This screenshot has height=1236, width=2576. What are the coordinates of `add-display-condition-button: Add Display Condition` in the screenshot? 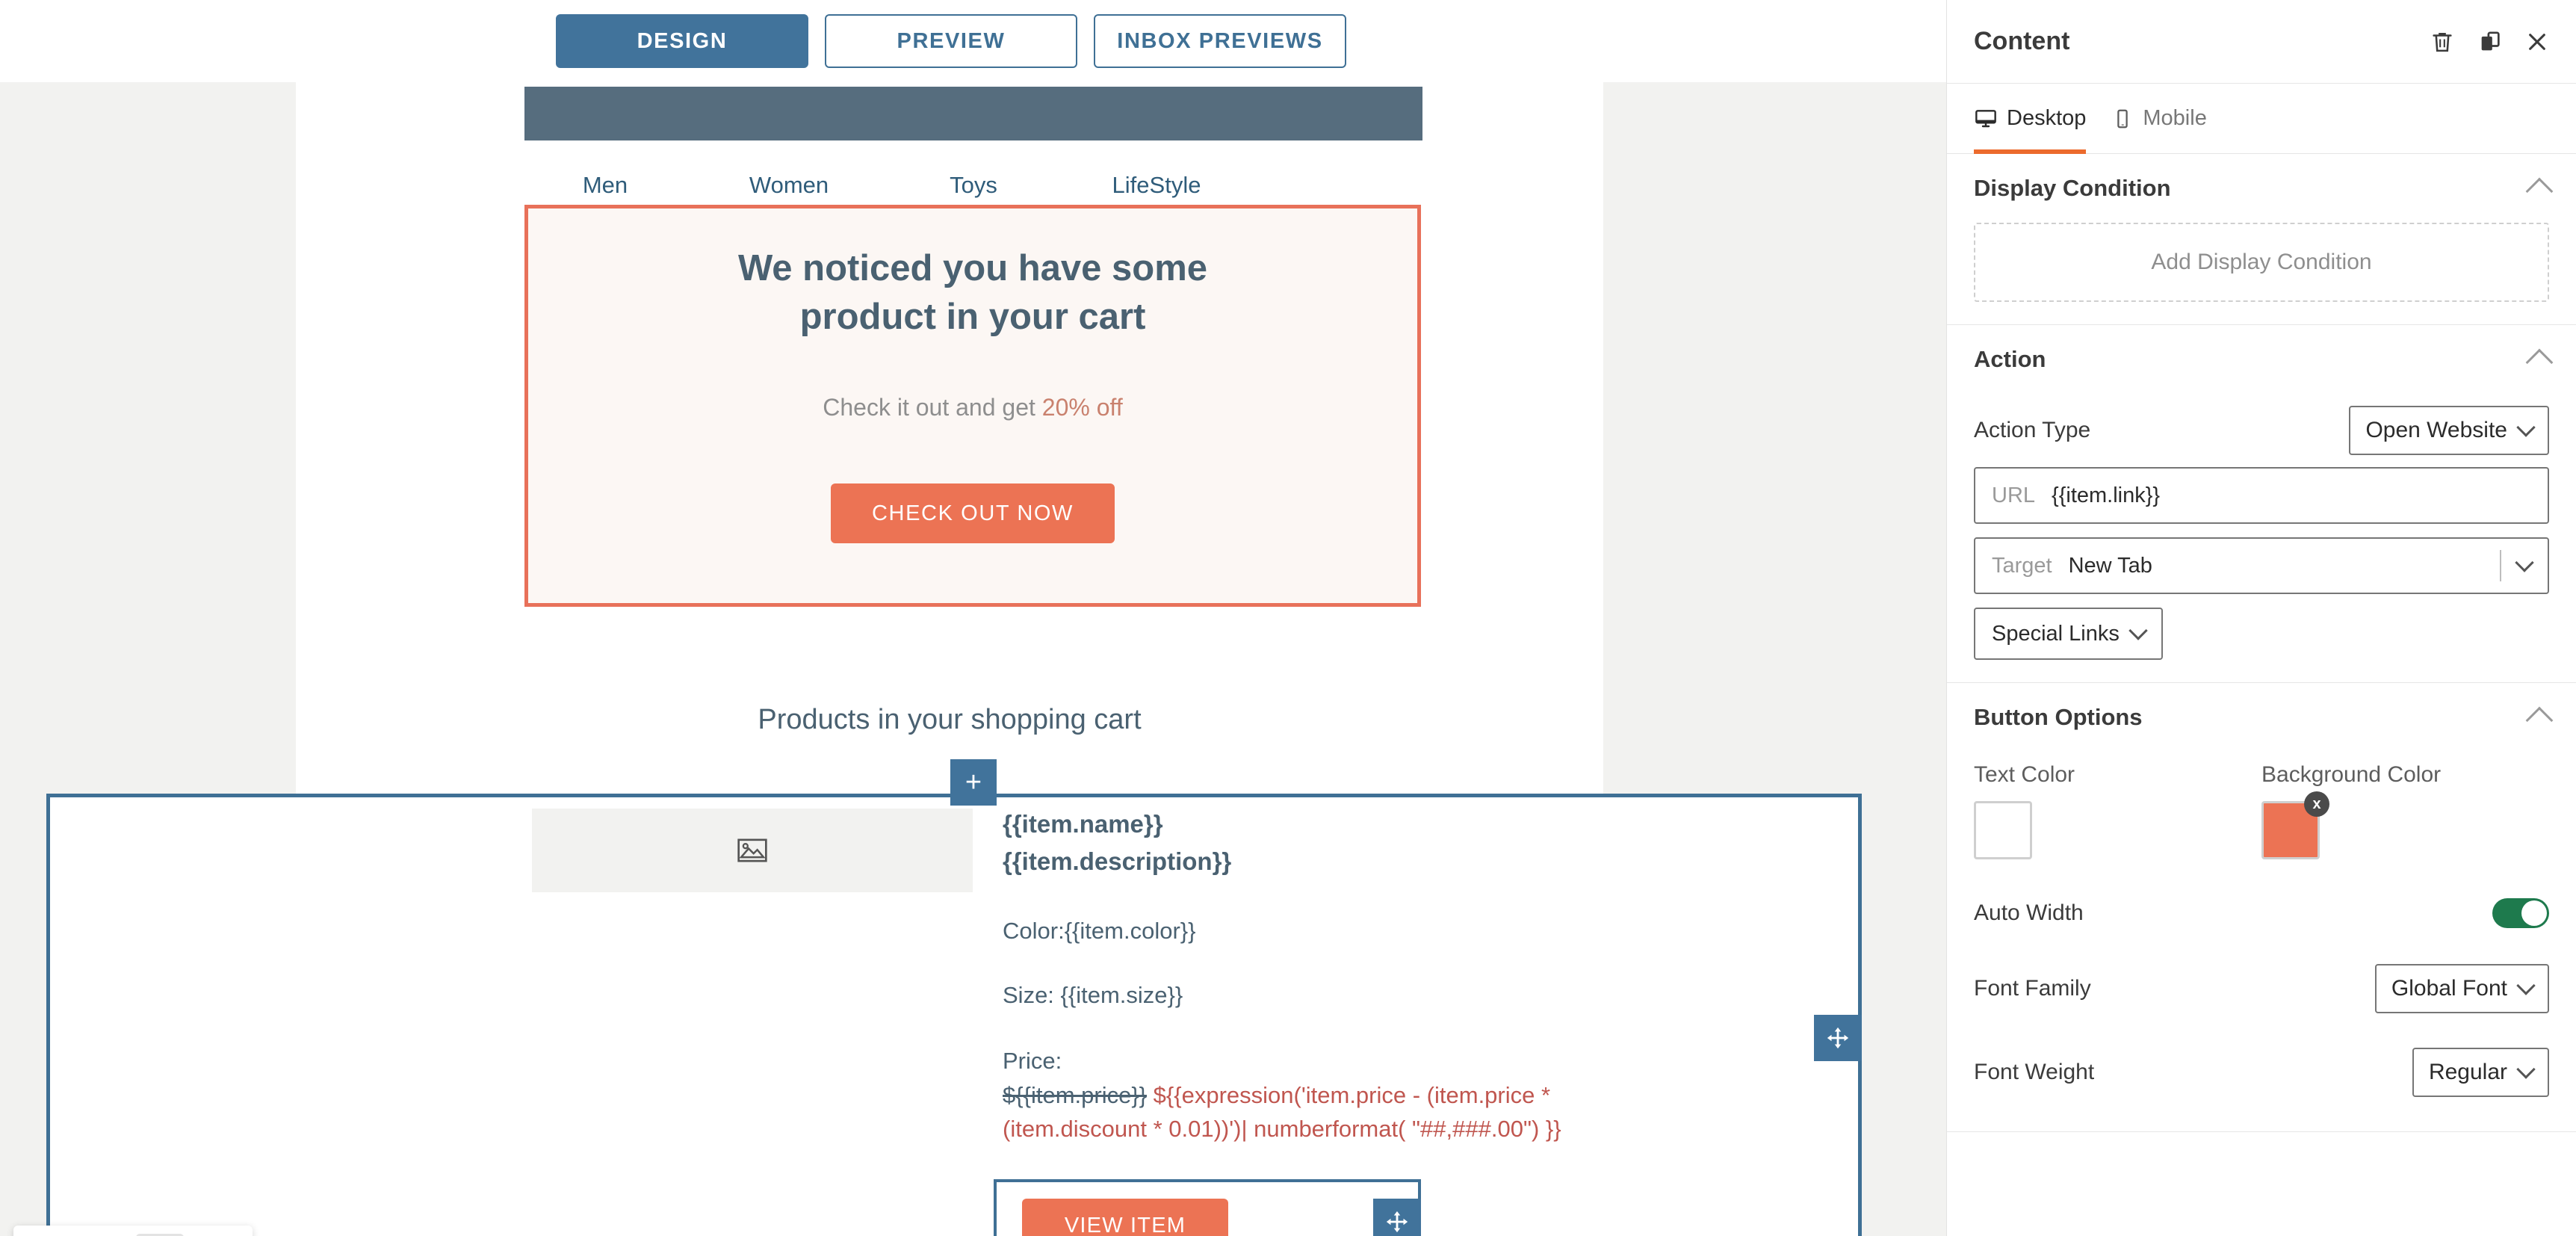 It's located at (2261, 262).